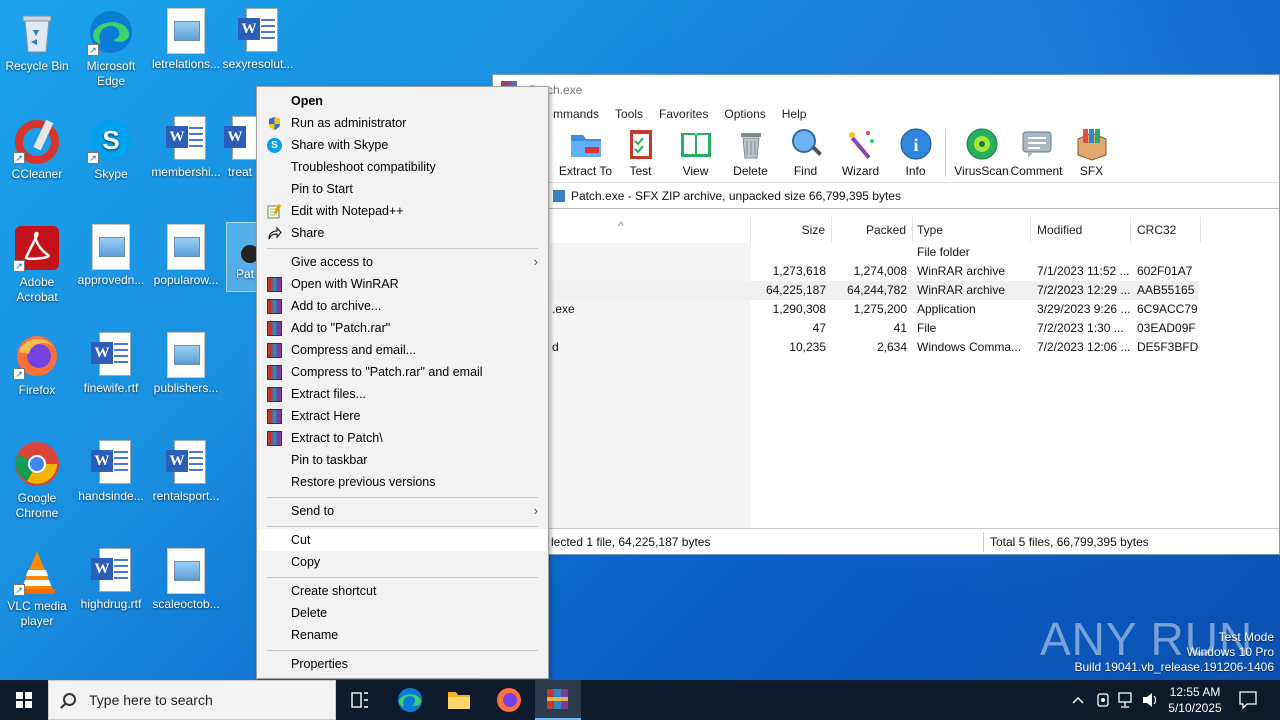 The height and width of the screenshot is (720, 1280). Describe the element at coordinates (886, 89) in the screenshot. I see `window-title-bar: Patch.exe` at that location.